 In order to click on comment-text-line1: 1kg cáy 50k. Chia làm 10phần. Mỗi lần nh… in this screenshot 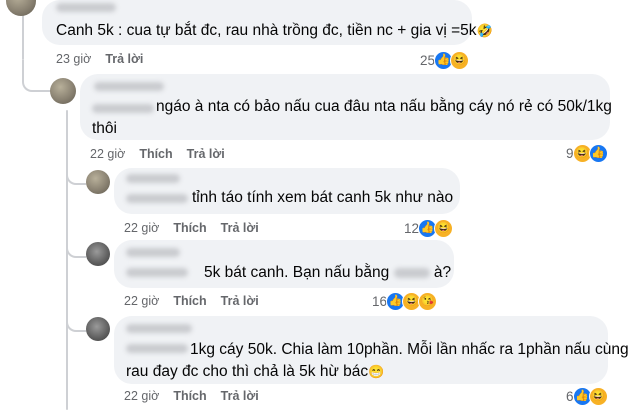, I will do `click(409, 349)`.